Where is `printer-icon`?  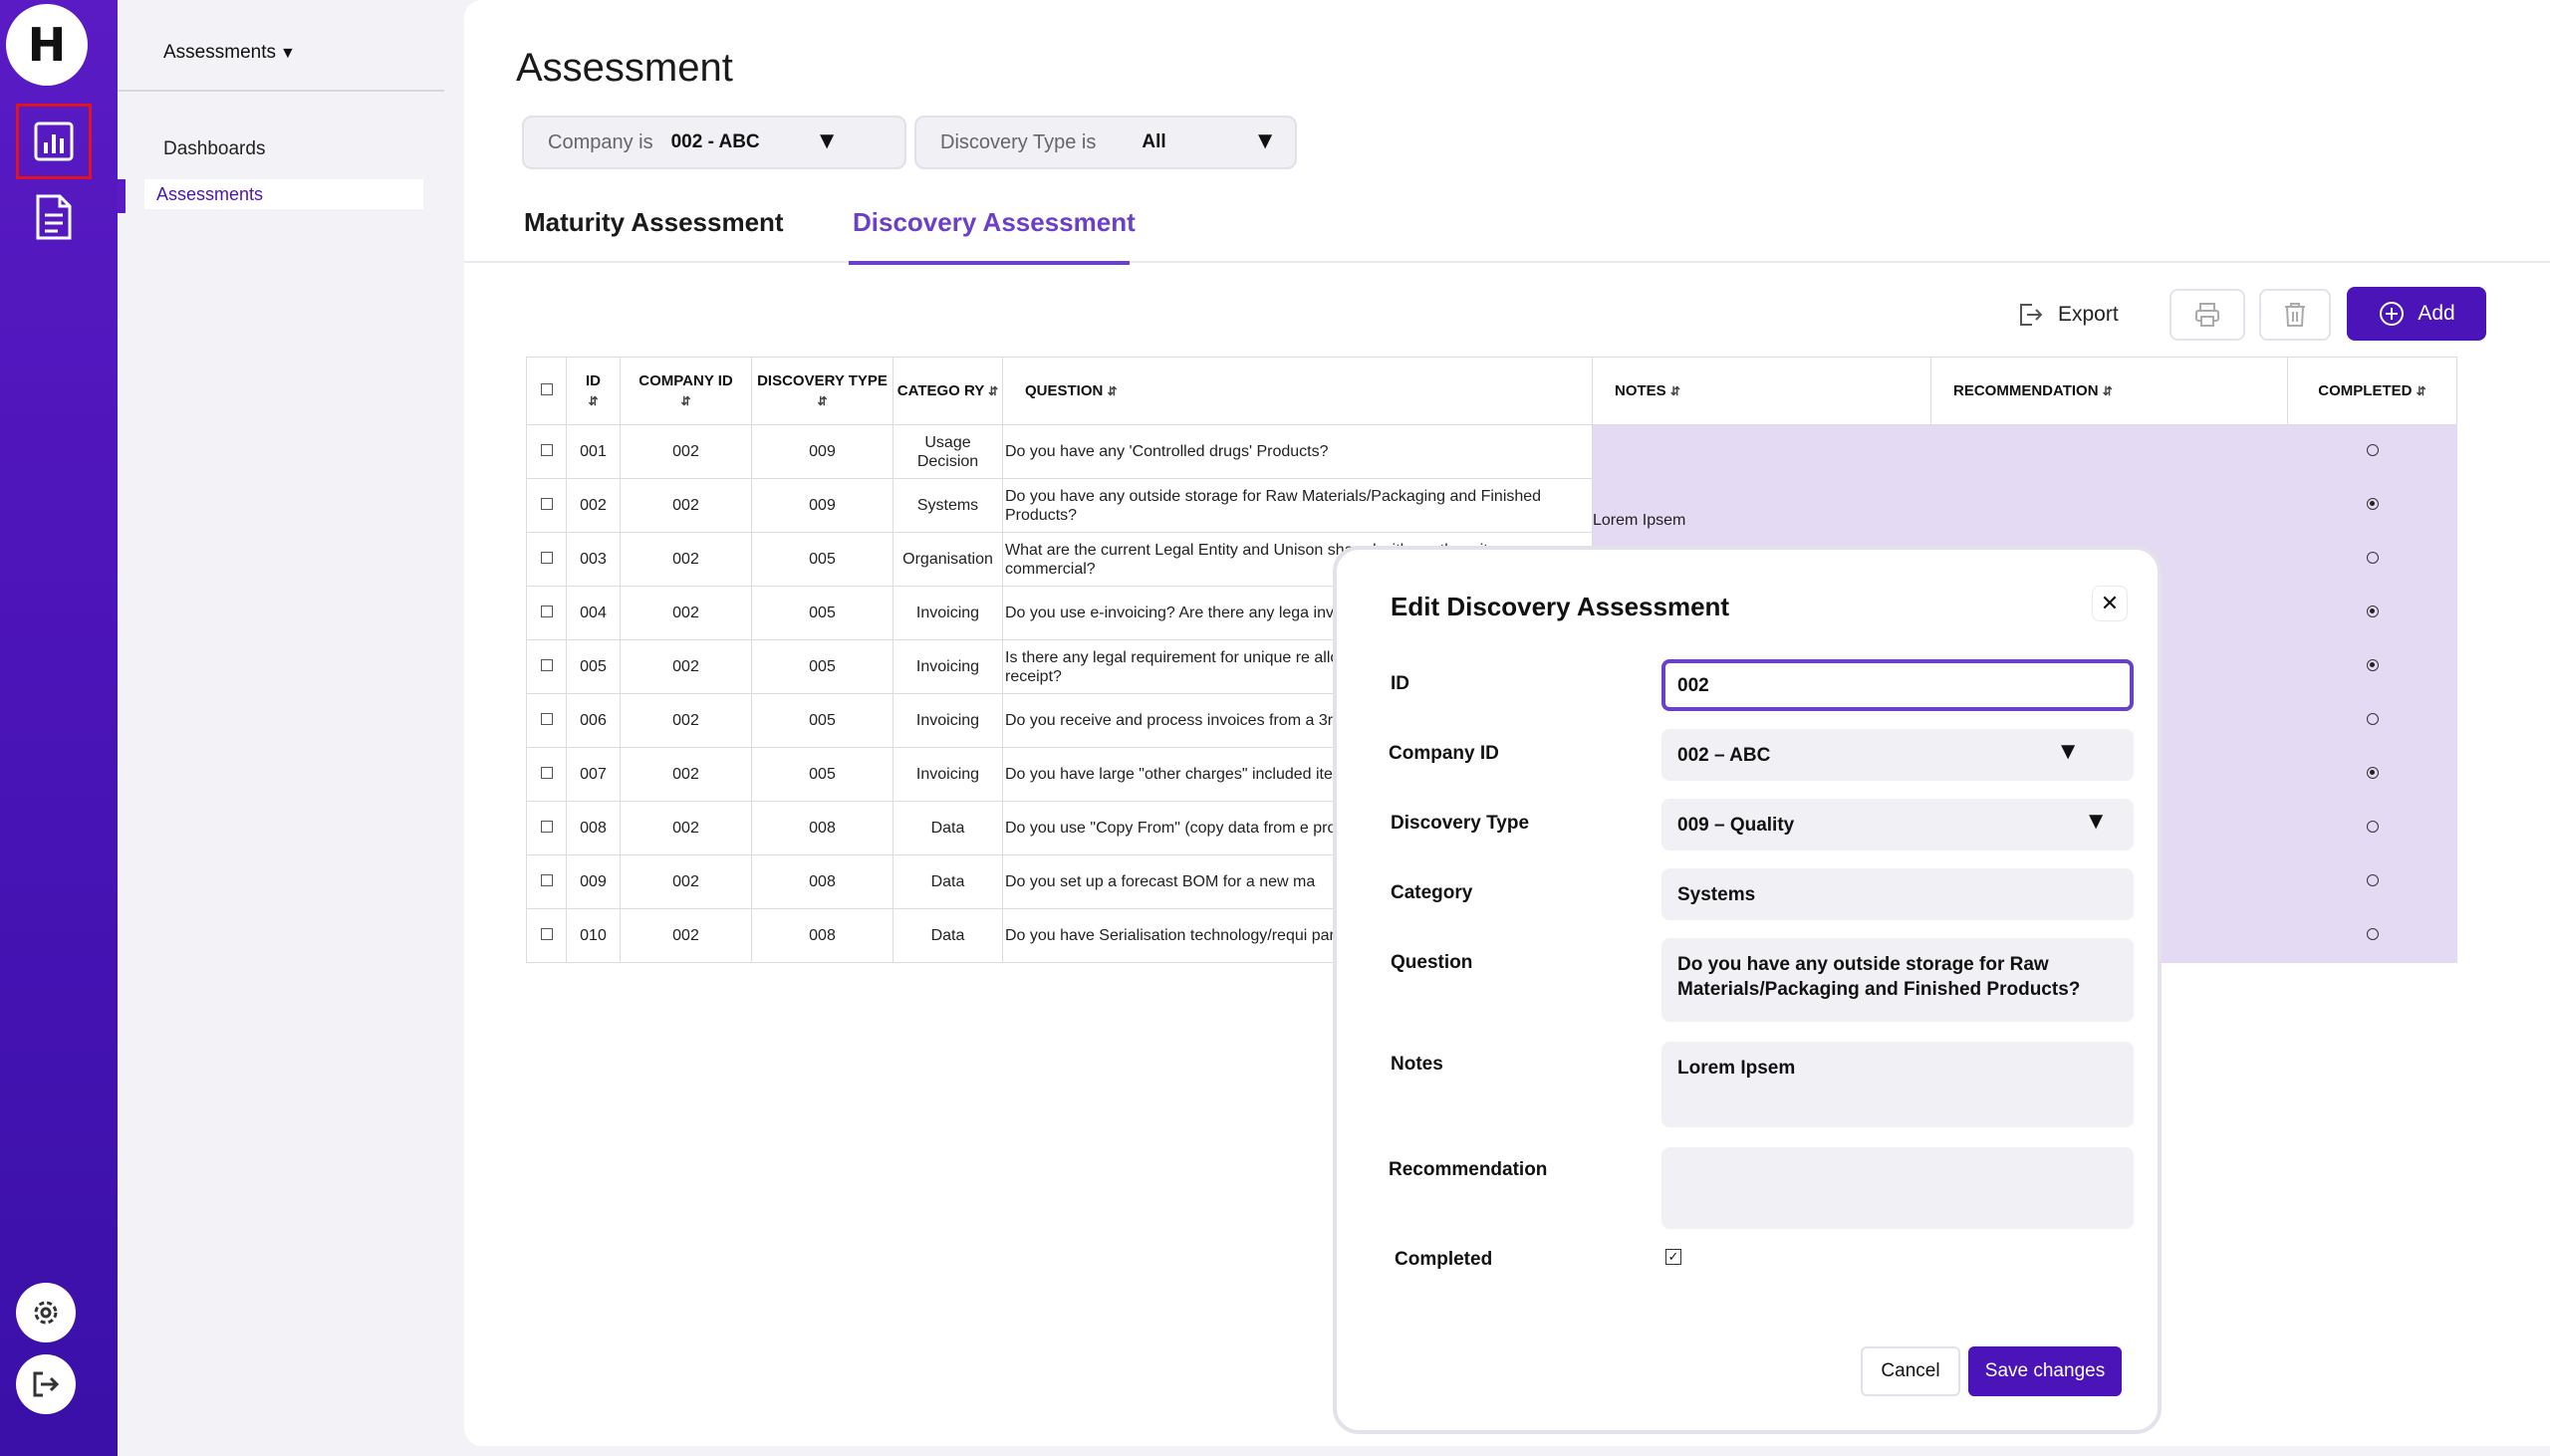 printer-icon is located at coordinates (2207, 315).